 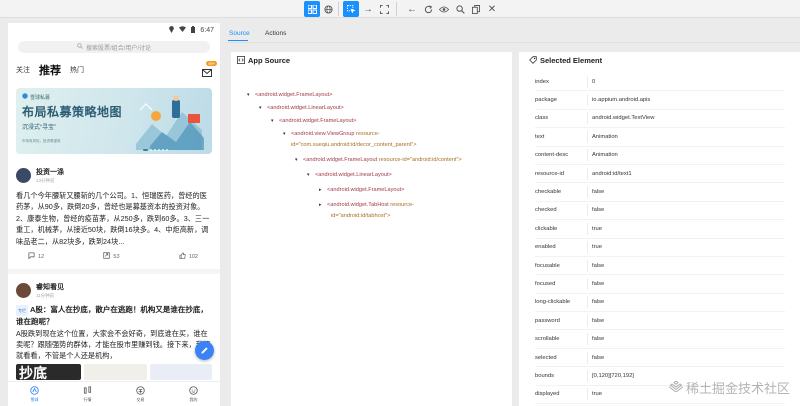 I want to click on globe-icon, so click(x=328, y=9).